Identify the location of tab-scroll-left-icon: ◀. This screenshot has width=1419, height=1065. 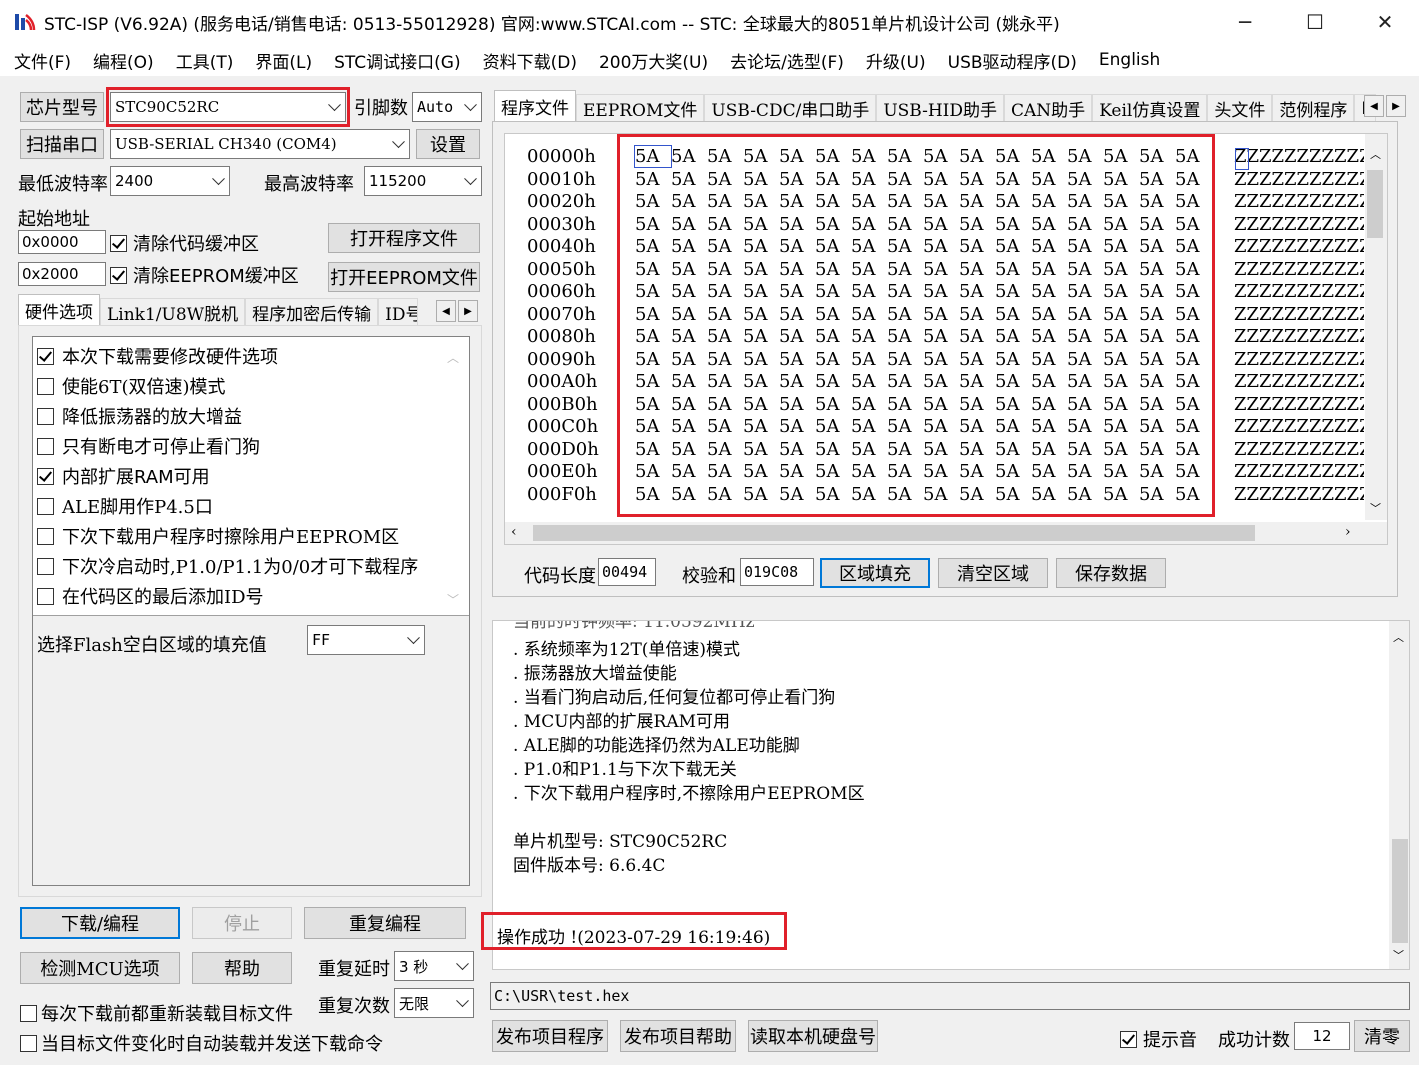
(446, 311).